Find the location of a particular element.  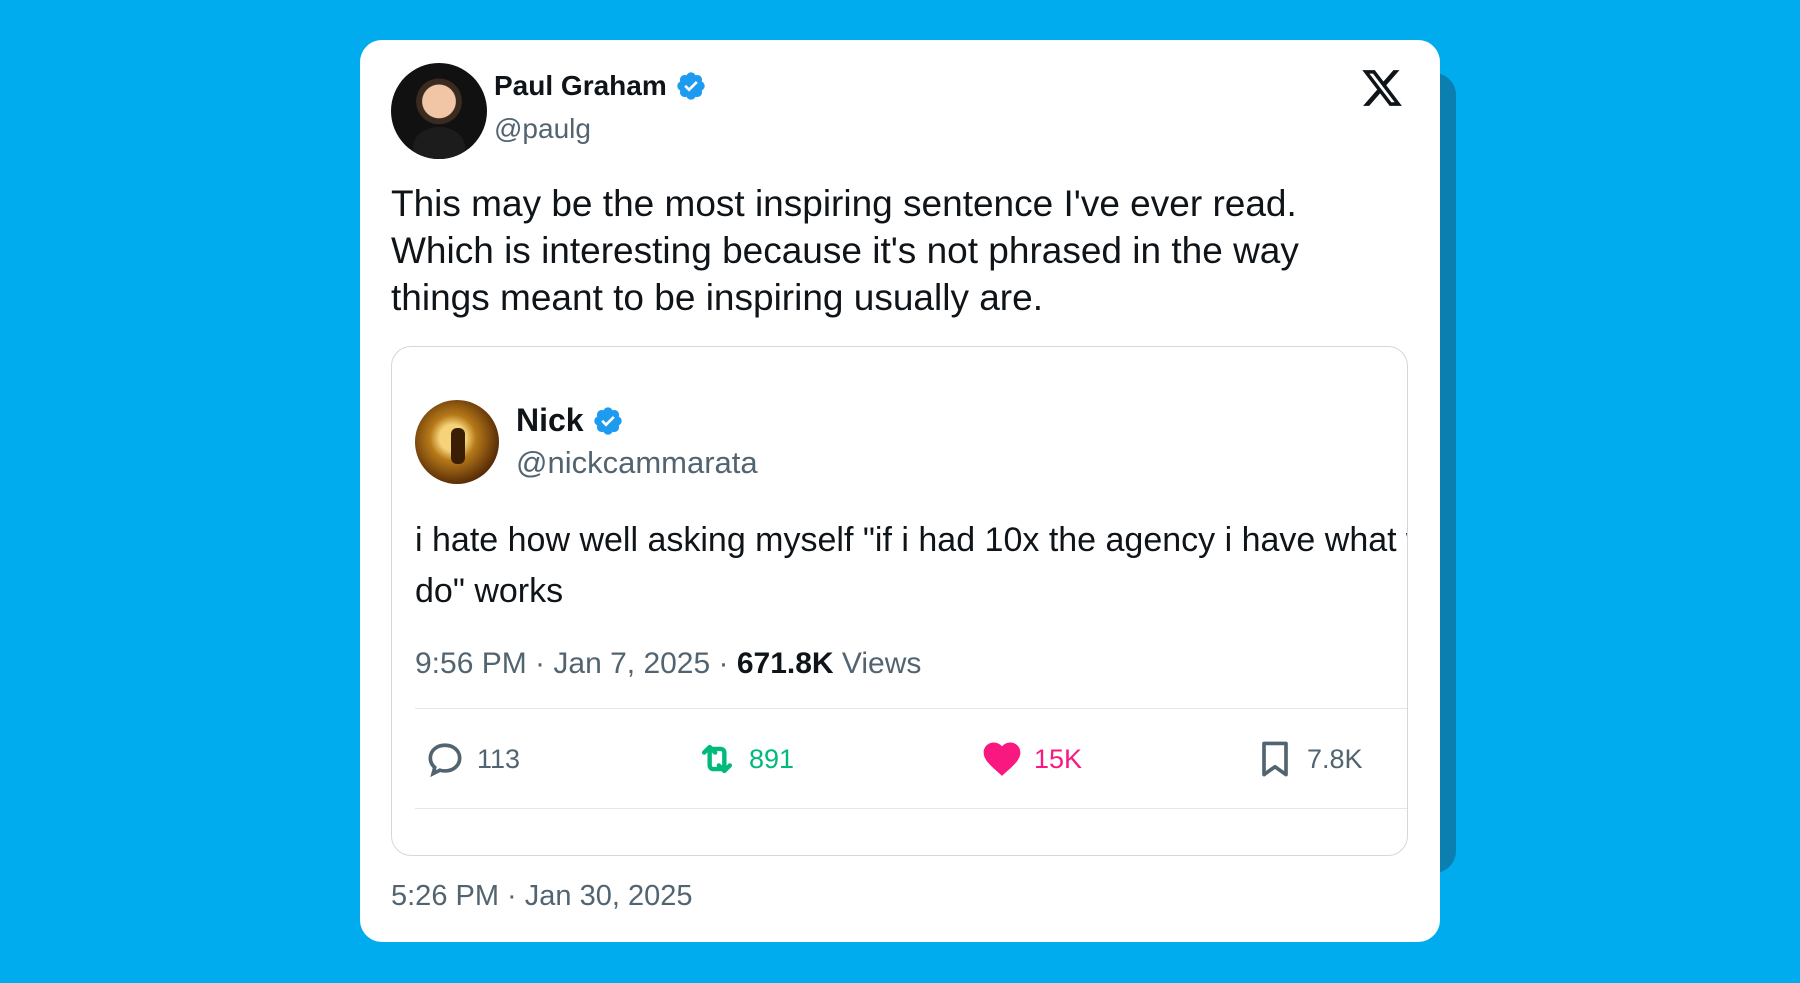

like-count: 15K is located at coordinates (1058, 758).